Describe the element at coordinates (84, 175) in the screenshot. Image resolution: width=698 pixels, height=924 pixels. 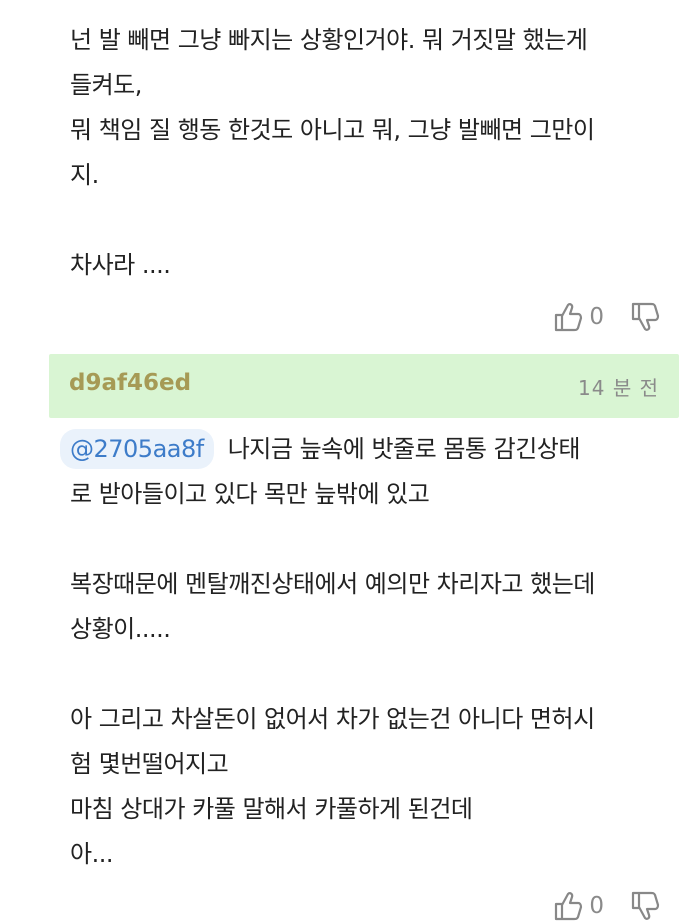
I see `comment-text-line: 지.` at that location.